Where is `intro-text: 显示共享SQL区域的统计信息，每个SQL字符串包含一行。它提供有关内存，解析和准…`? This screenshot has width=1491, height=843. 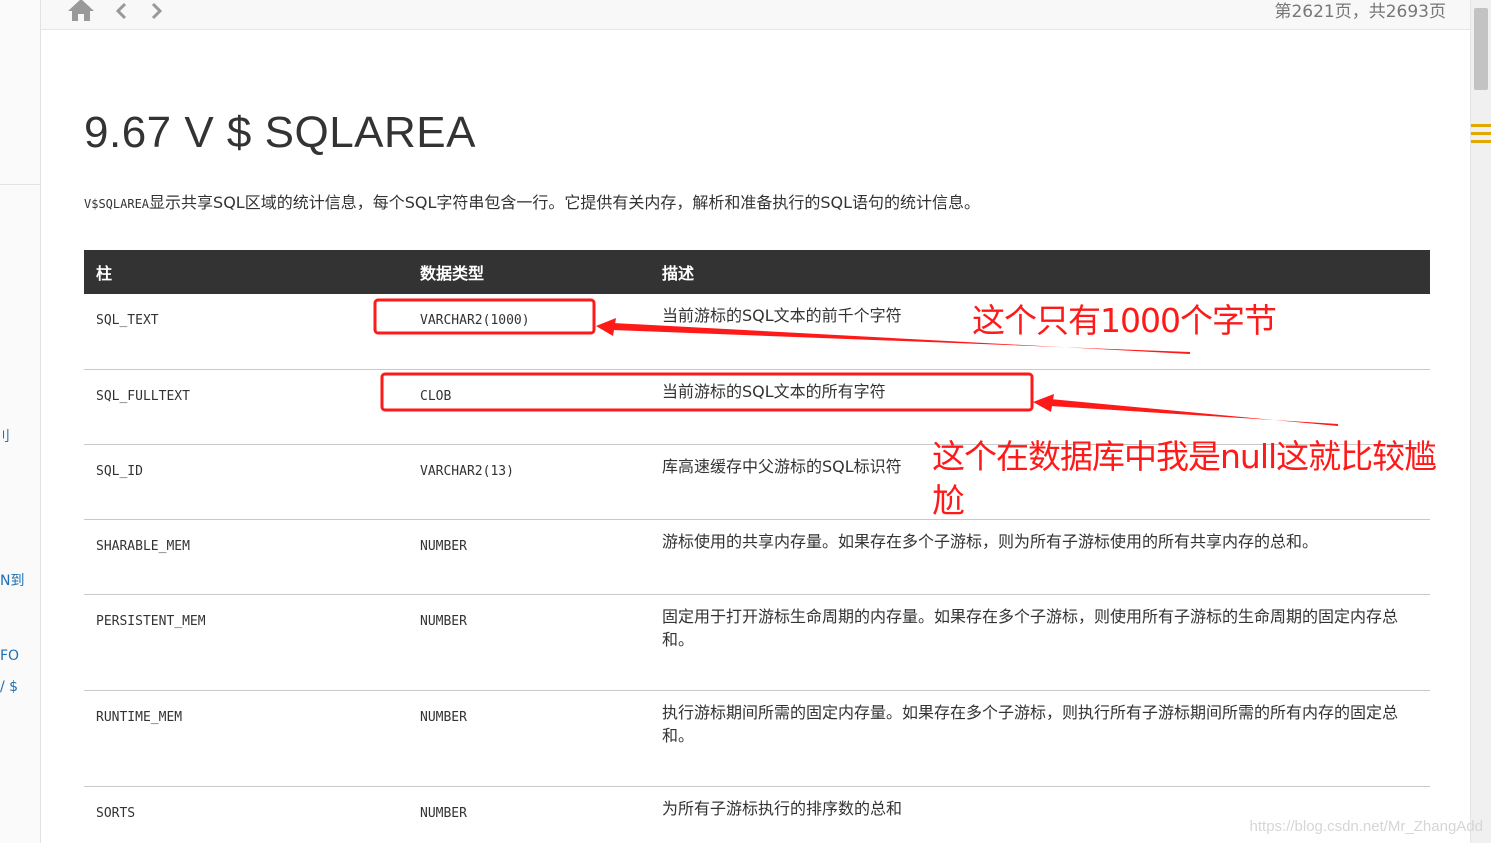
intro-text: 显示共享SQL区域的统计信息，每个SQL字符串包含一行。它提供有关内存，解析和准… is located at coordinates (565, 202).